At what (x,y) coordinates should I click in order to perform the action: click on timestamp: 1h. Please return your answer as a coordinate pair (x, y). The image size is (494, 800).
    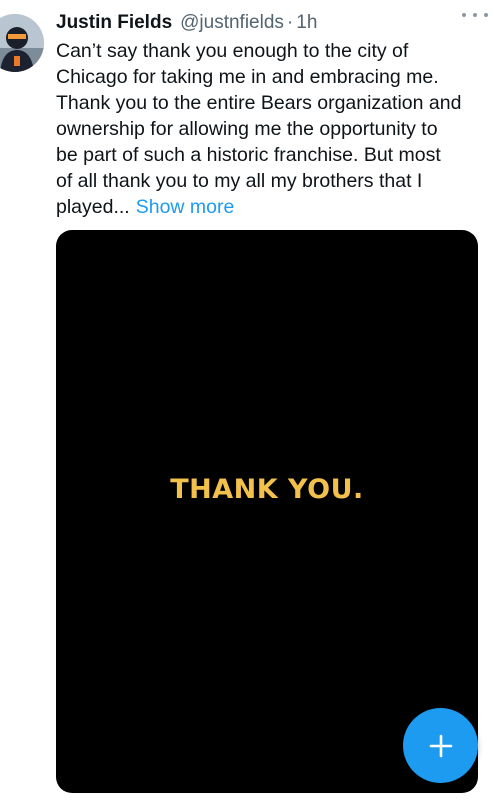
    Looking at the image, I should click on (306, 23).